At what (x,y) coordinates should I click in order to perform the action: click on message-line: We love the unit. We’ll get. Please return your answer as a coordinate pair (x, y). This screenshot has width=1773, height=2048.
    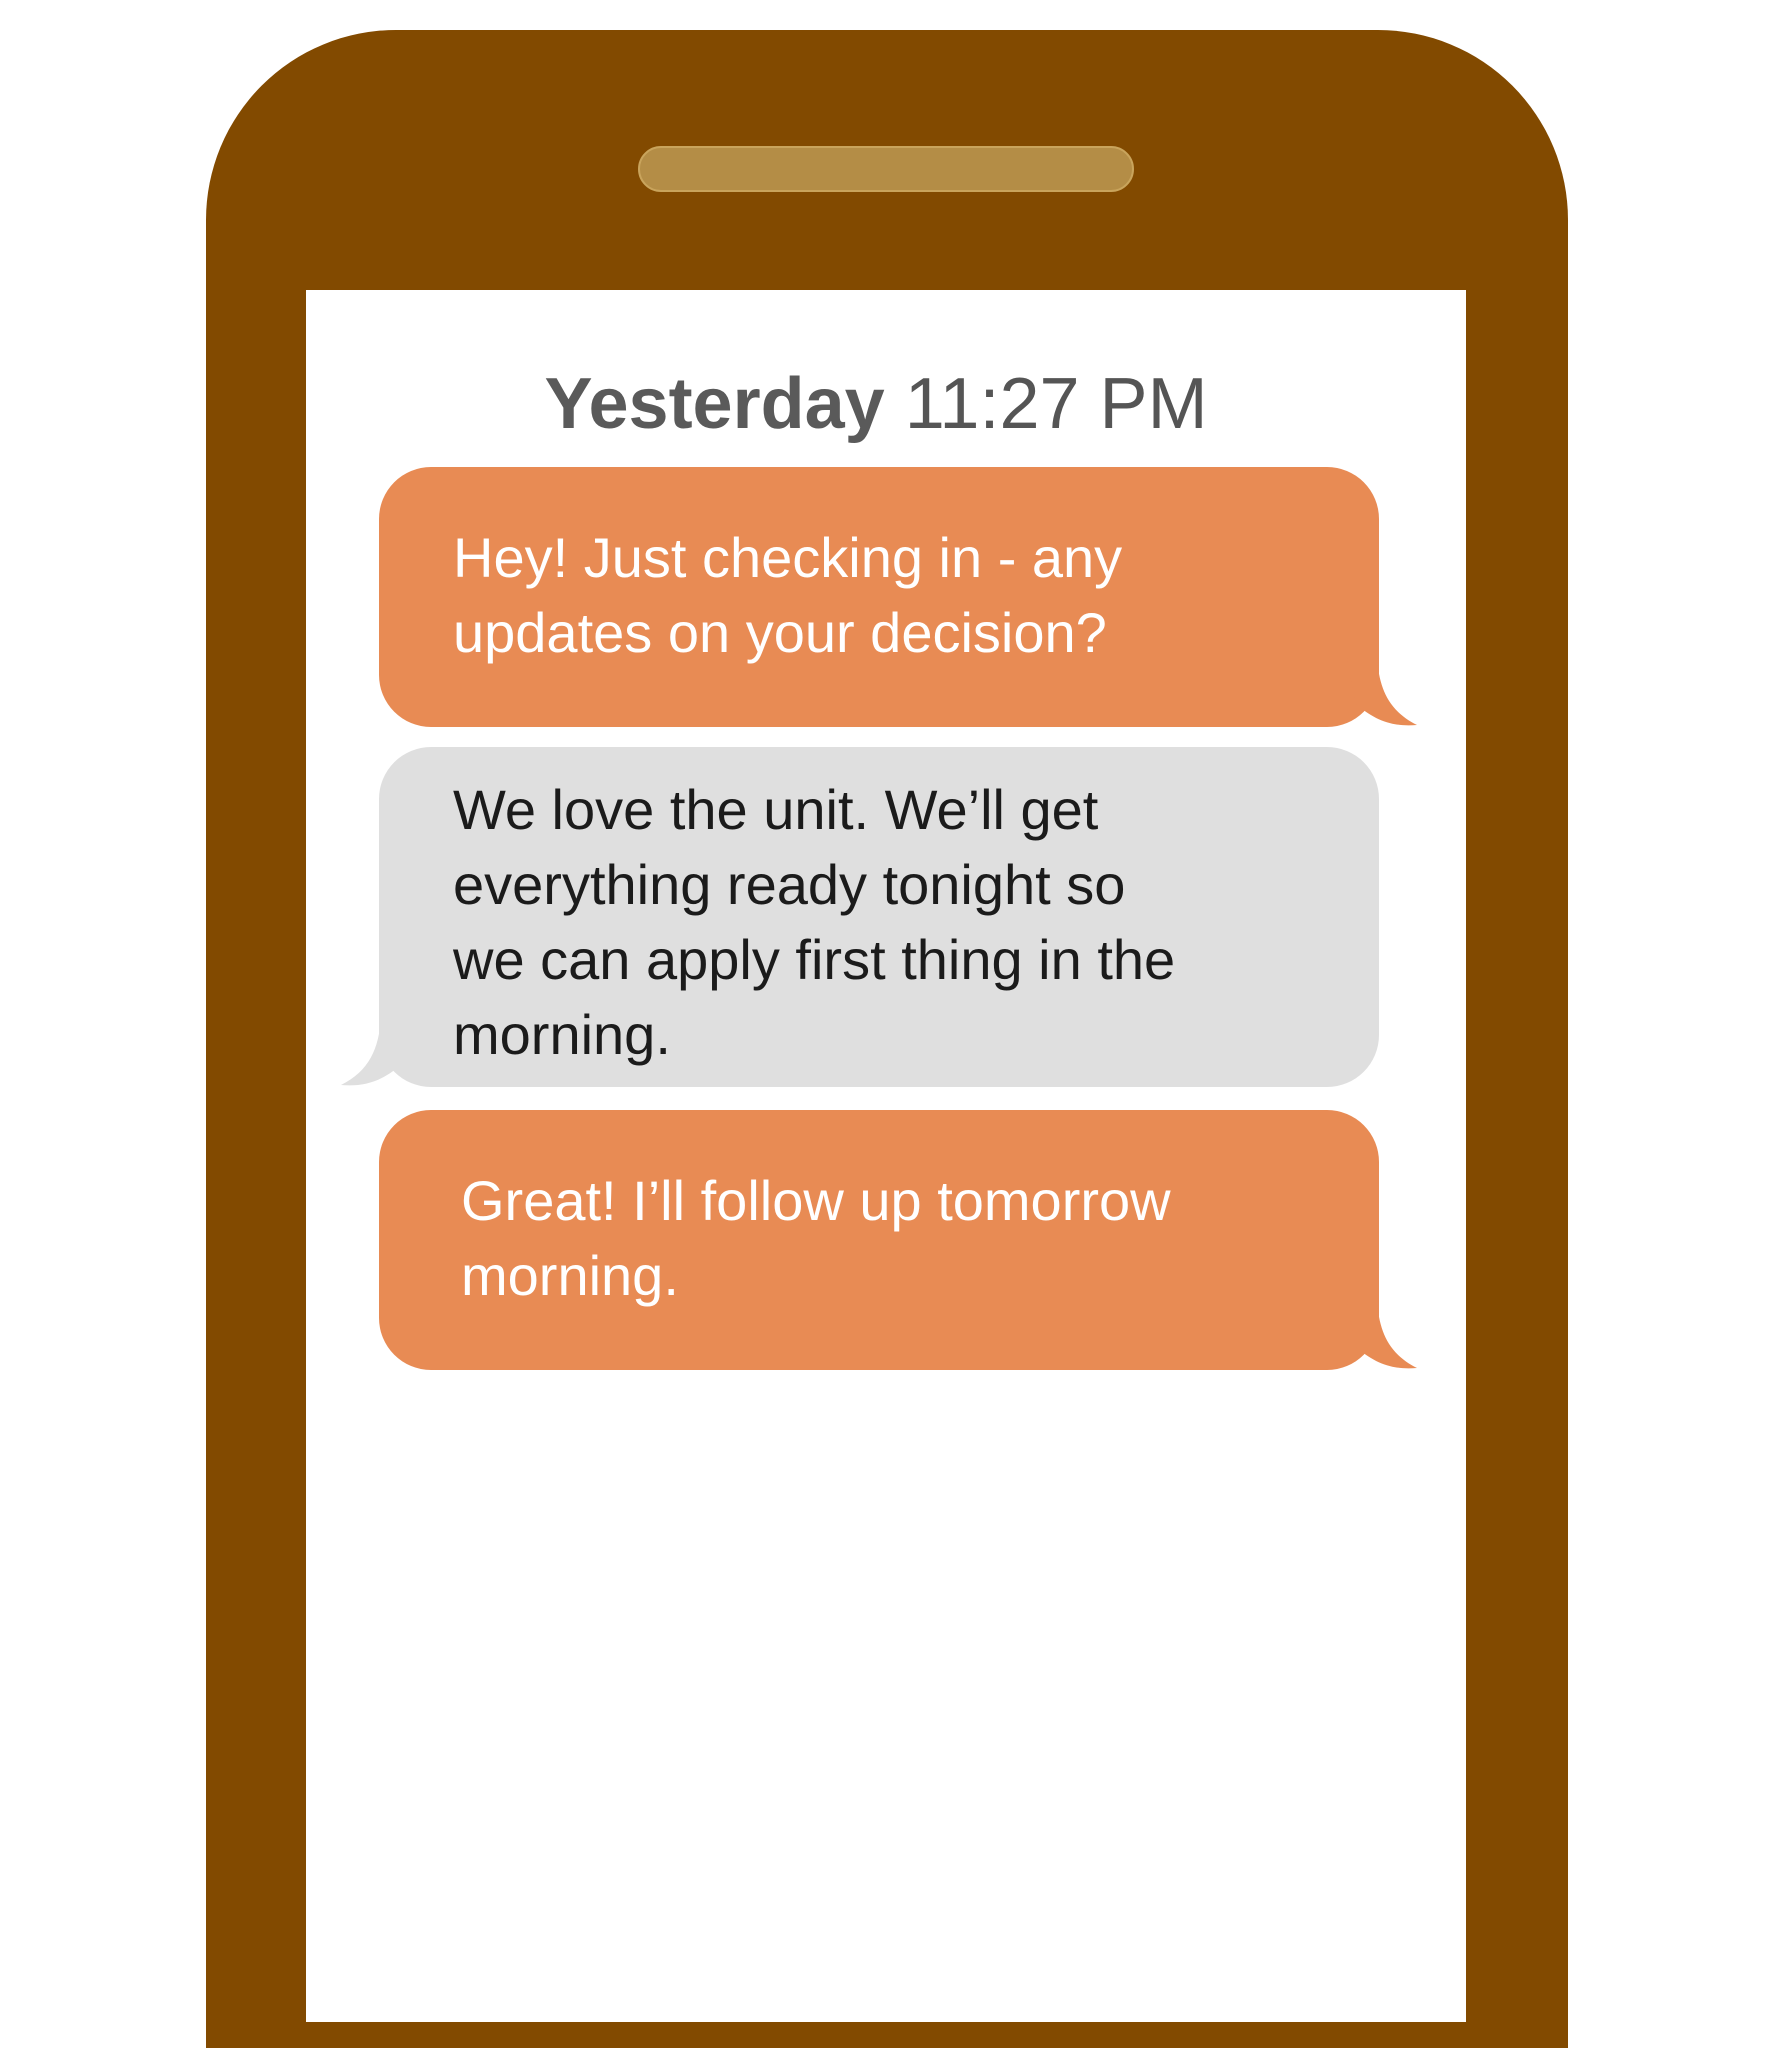
    Looking at the image, I should click on (776, 809).